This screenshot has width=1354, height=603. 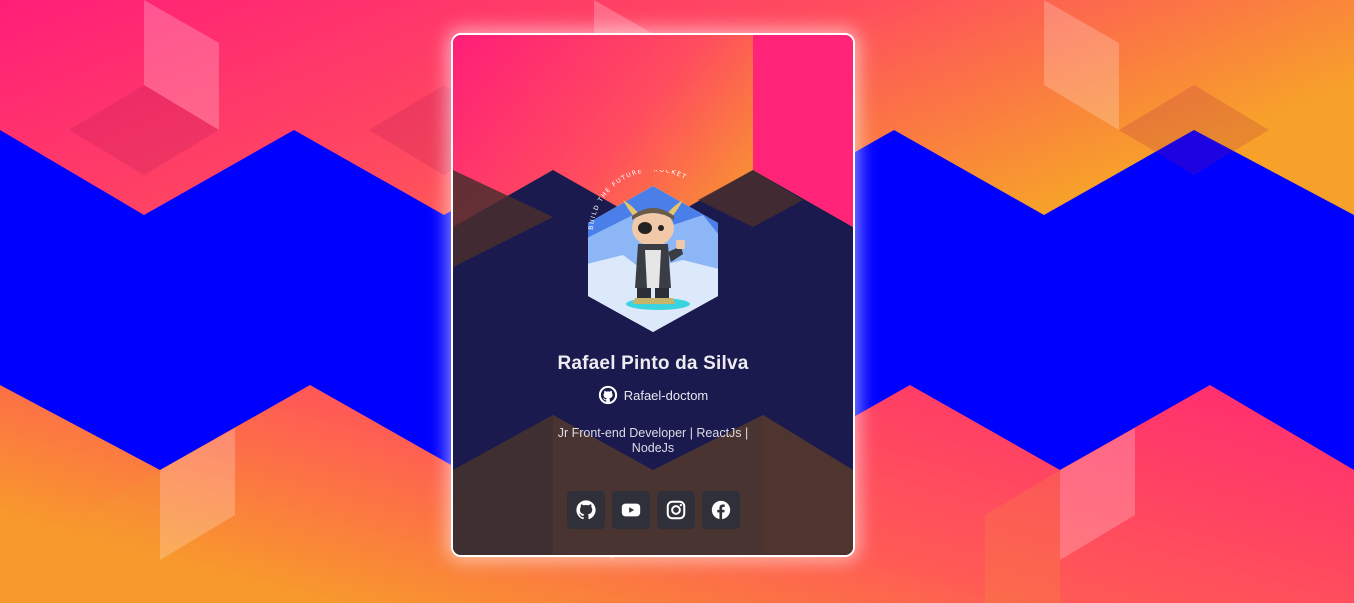 I want to click on github-username-link: Rafael-doctom, so click(x=653, y=395).